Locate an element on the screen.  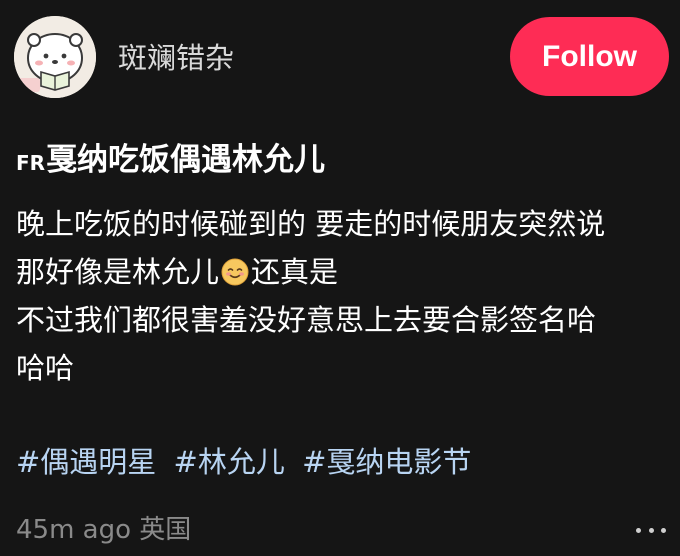
post-body-line: 晚上吃饭的时候碰到的 要走的时候朋友突然说 is located at coordinates (311, 224).